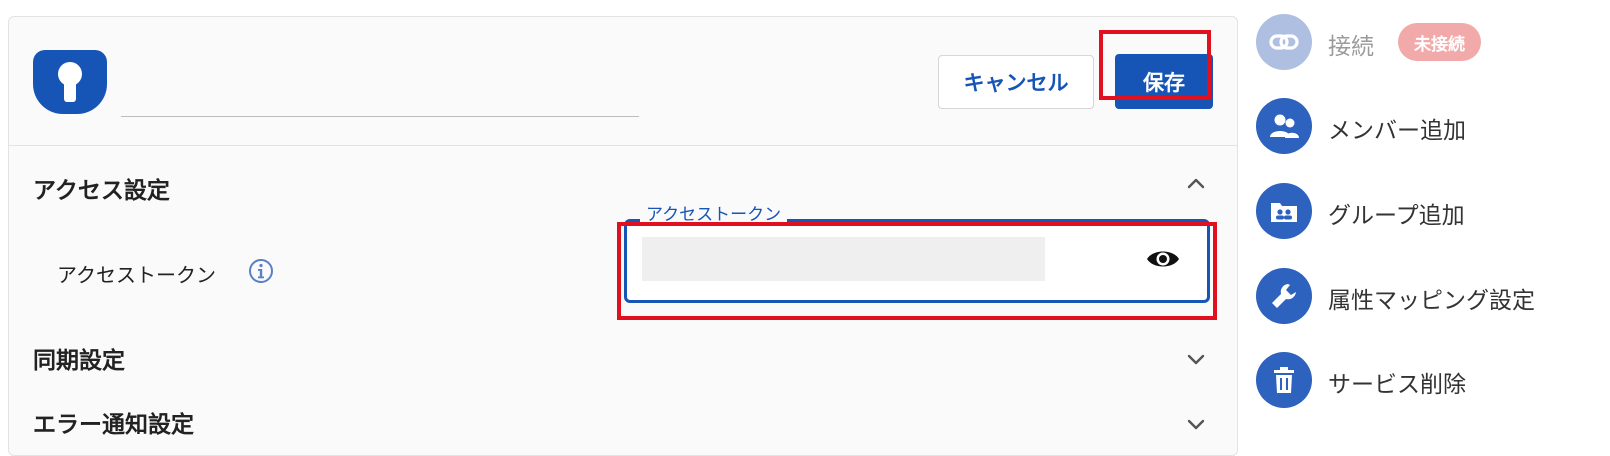 The width and height of the screenshot is (1610, 456). What do you see at coordinates (380, 97) in the screenshot?
I see `service-name-input` at bounding box center [380, 97].